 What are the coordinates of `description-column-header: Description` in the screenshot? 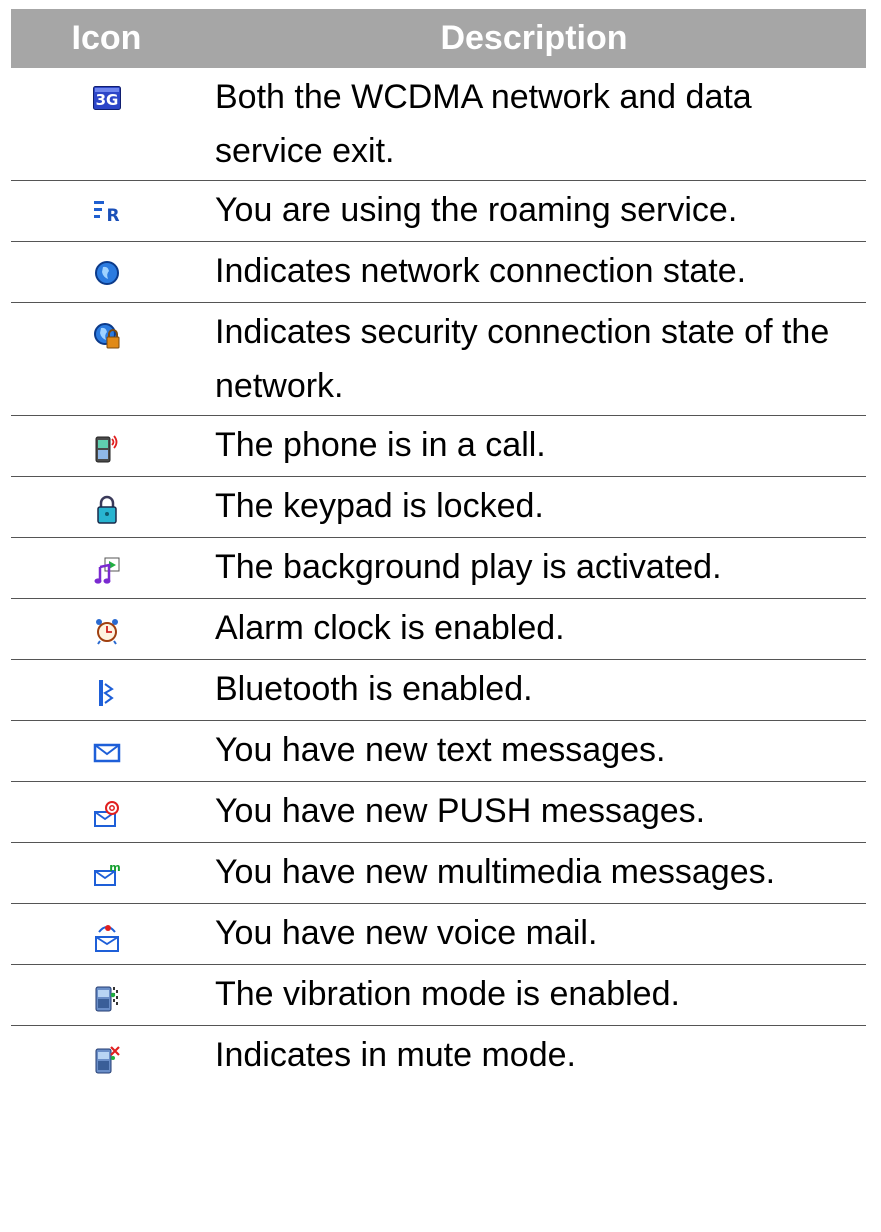 It's located at (534, 38).